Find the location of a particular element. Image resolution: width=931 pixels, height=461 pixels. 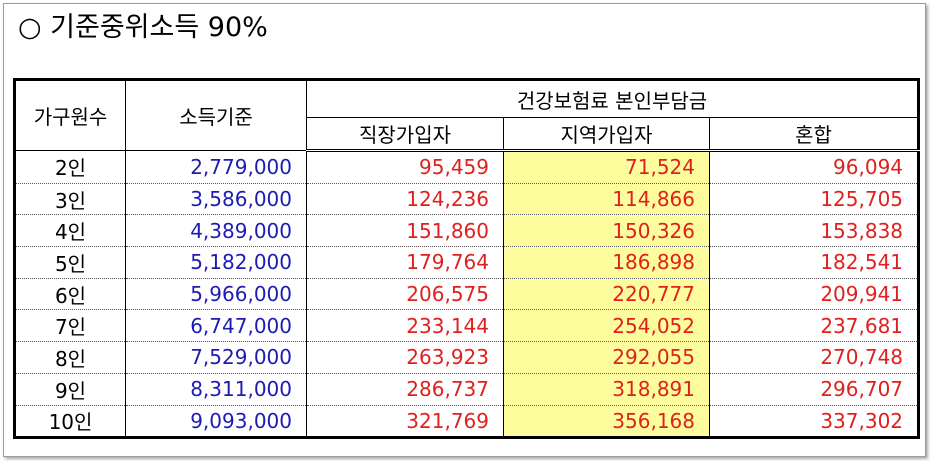

table-row: 6인 5,966,000 206,575 220,777 209,941 is located at coordinates (467, 294).